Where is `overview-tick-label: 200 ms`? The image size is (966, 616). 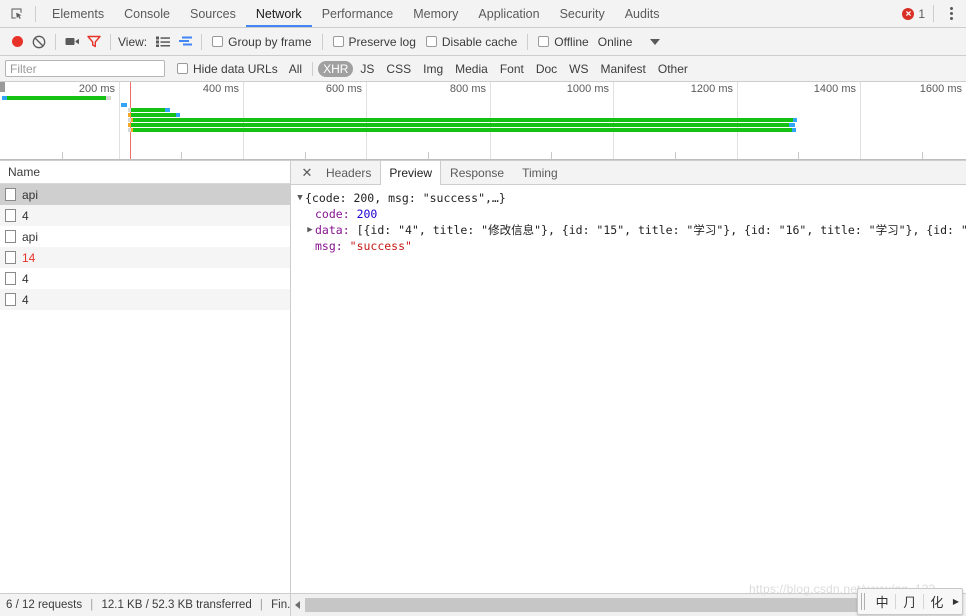 overview-tick-label: 200 ms is located at coordinates (96, 89).